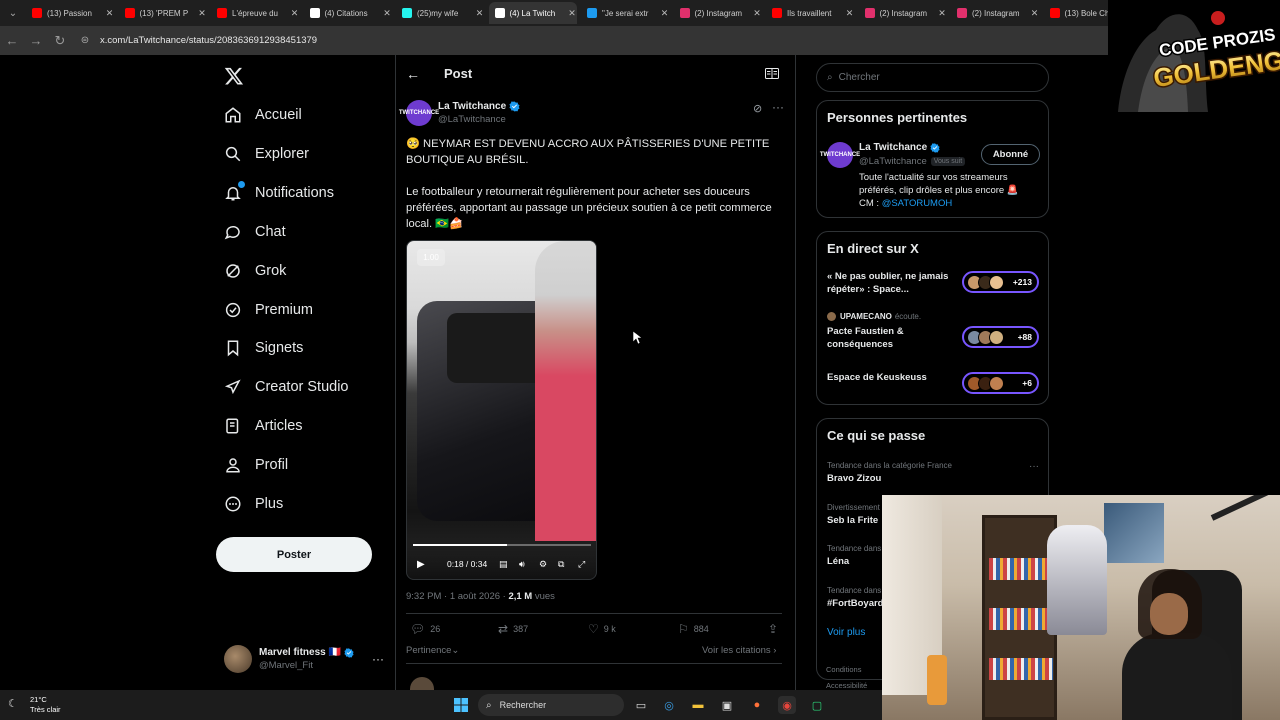 The width and height of the screenshot is (1280, 720). Describe the element at coordinates (419, 113) in the screenshot. I see `author-avatar: TWITCHANCE` at that location.